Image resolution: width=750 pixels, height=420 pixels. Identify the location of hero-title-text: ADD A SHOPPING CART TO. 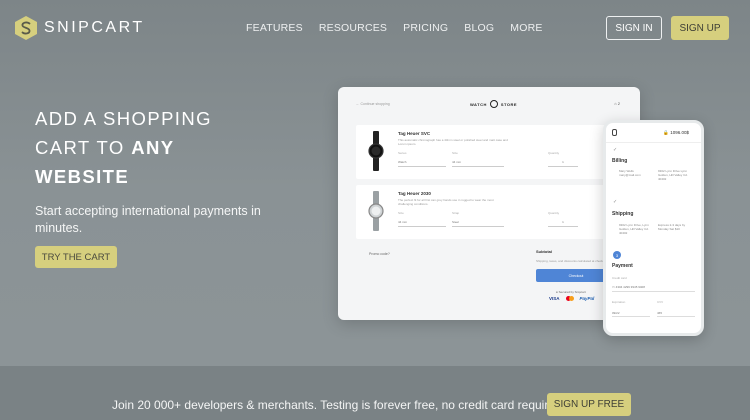
(123, 133).